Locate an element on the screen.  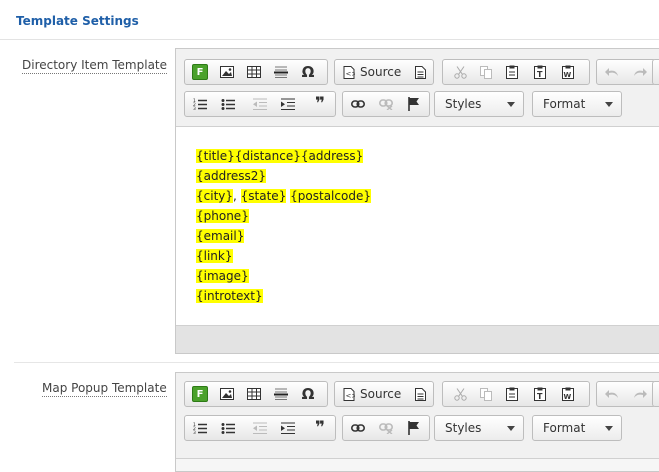
undo-icon is located at coordinates (611, 394).